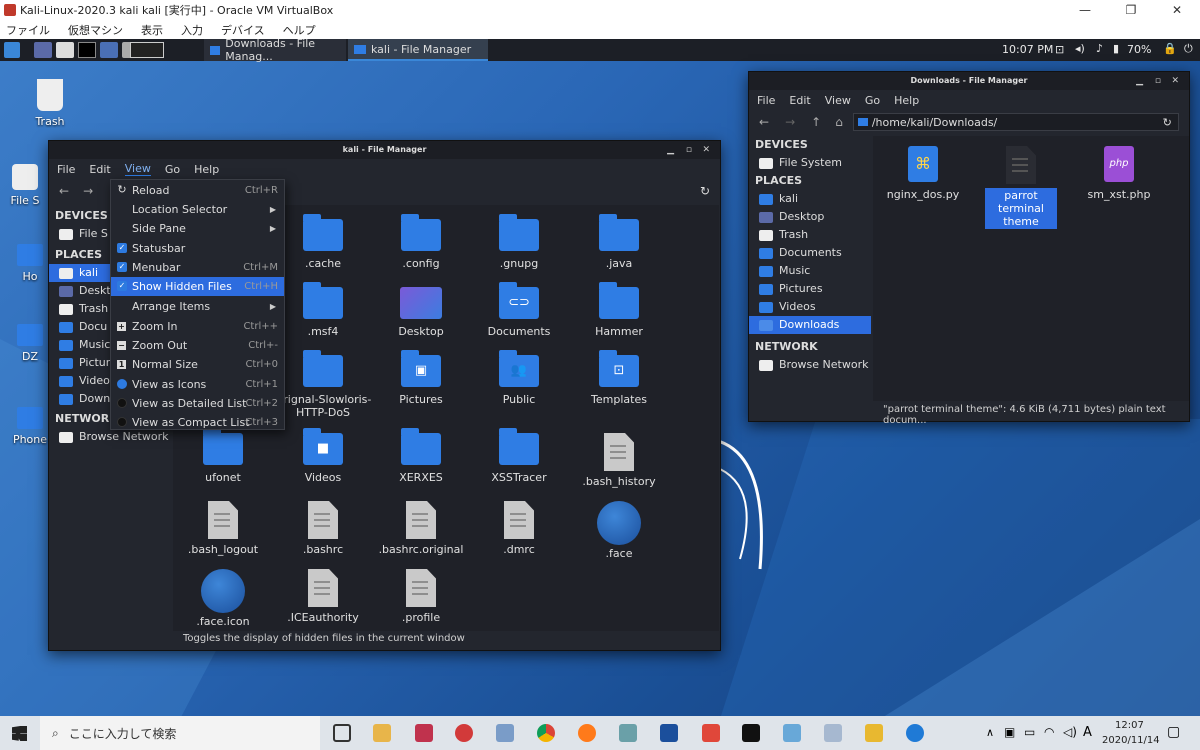 The height and width of the screenshot is (750, 1200). I want to click on file-item: .profile, so click(421, 596).